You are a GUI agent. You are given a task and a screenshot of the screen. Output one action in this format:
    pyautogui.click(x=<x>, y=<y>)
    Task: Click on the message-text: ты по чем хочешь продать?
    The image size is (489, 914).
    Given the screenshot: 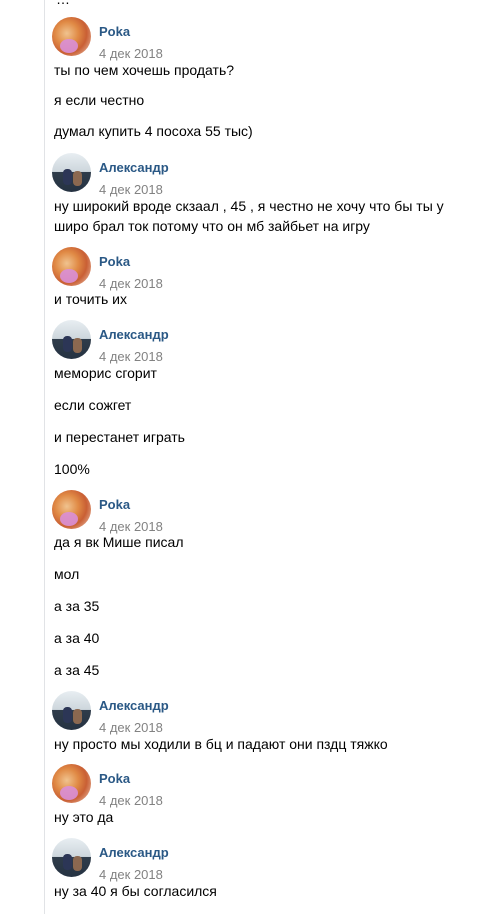 What is the action you would take?
    pyautogui.click(x=144, y=70)
    